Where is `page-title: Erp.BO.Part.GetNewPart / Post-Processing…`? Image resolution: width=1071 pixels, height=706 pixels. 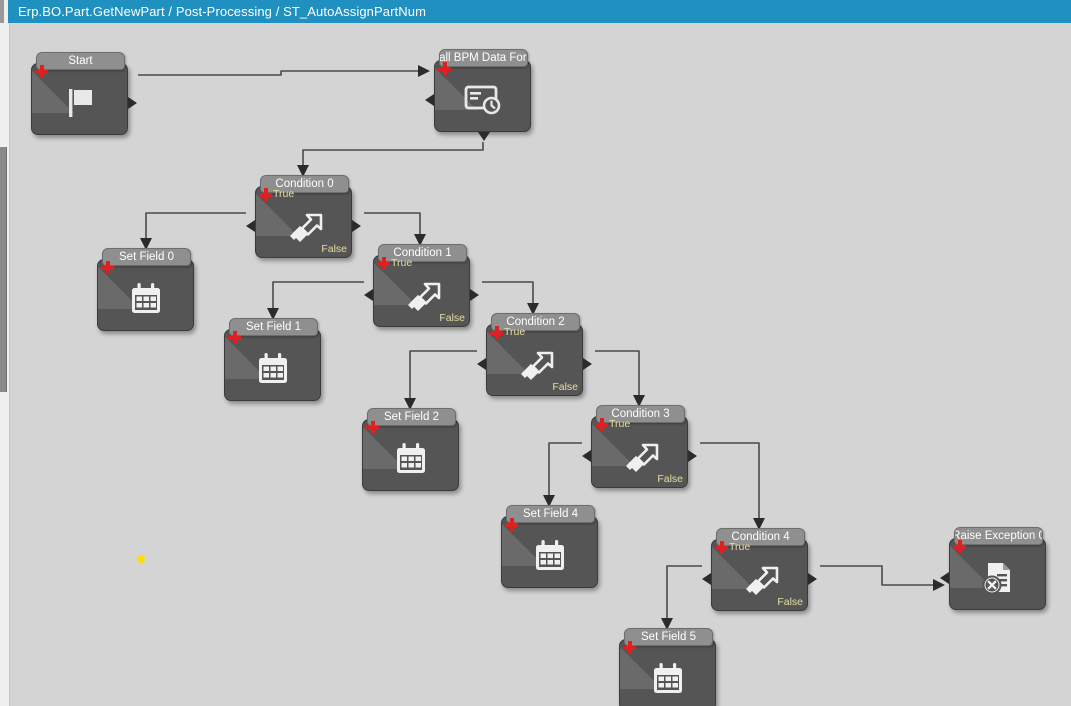
page-title: Erp.BO.Part.GetNewPart / Post-Processing… is located at coordinates (222, 11).